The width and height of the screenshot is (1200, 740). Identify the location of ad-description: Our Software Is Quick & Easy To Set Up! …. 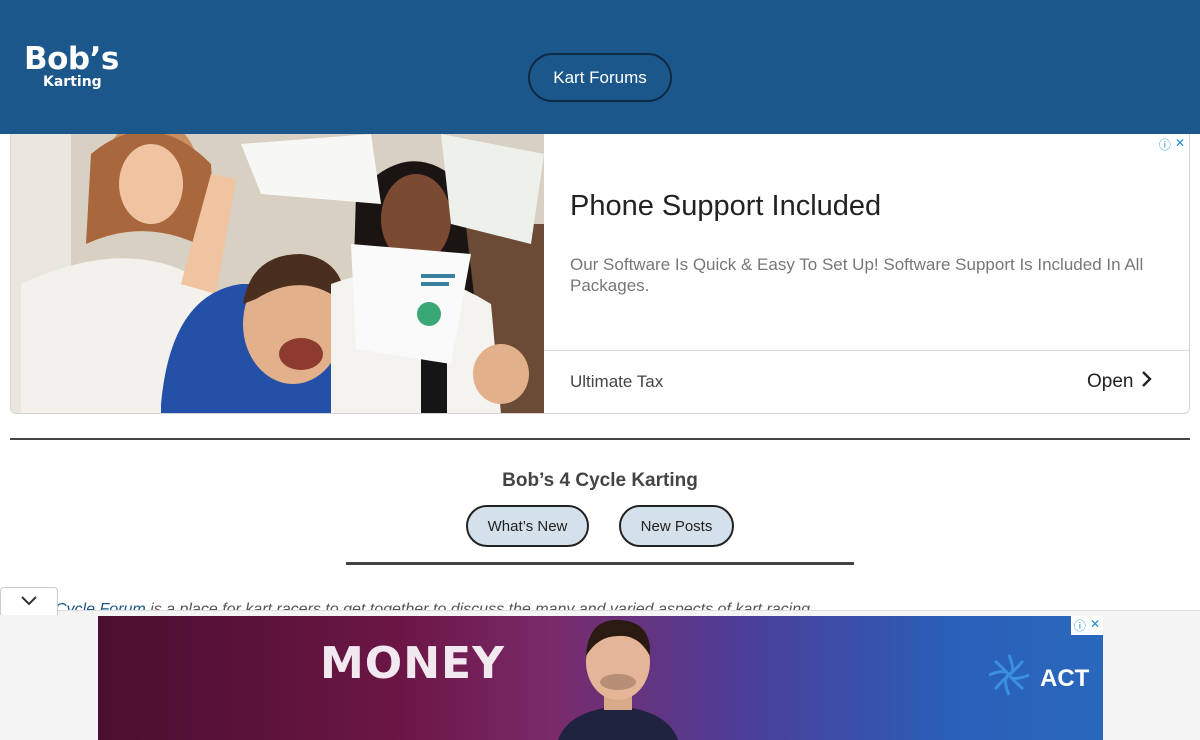
(865, 275).